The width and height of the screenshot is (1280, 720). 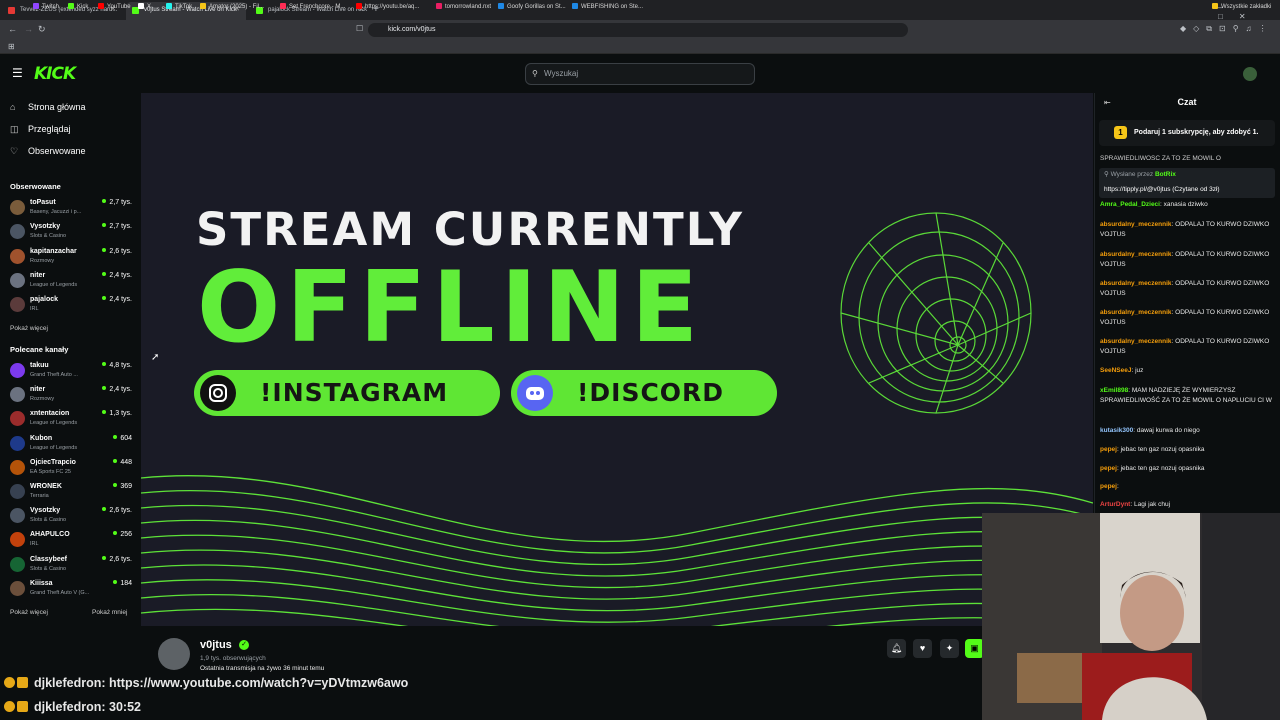 What do you see at coordinates (922, 648) in the screenshot?
I see `heart-icon: ♥` at bounding box center [922, 648].